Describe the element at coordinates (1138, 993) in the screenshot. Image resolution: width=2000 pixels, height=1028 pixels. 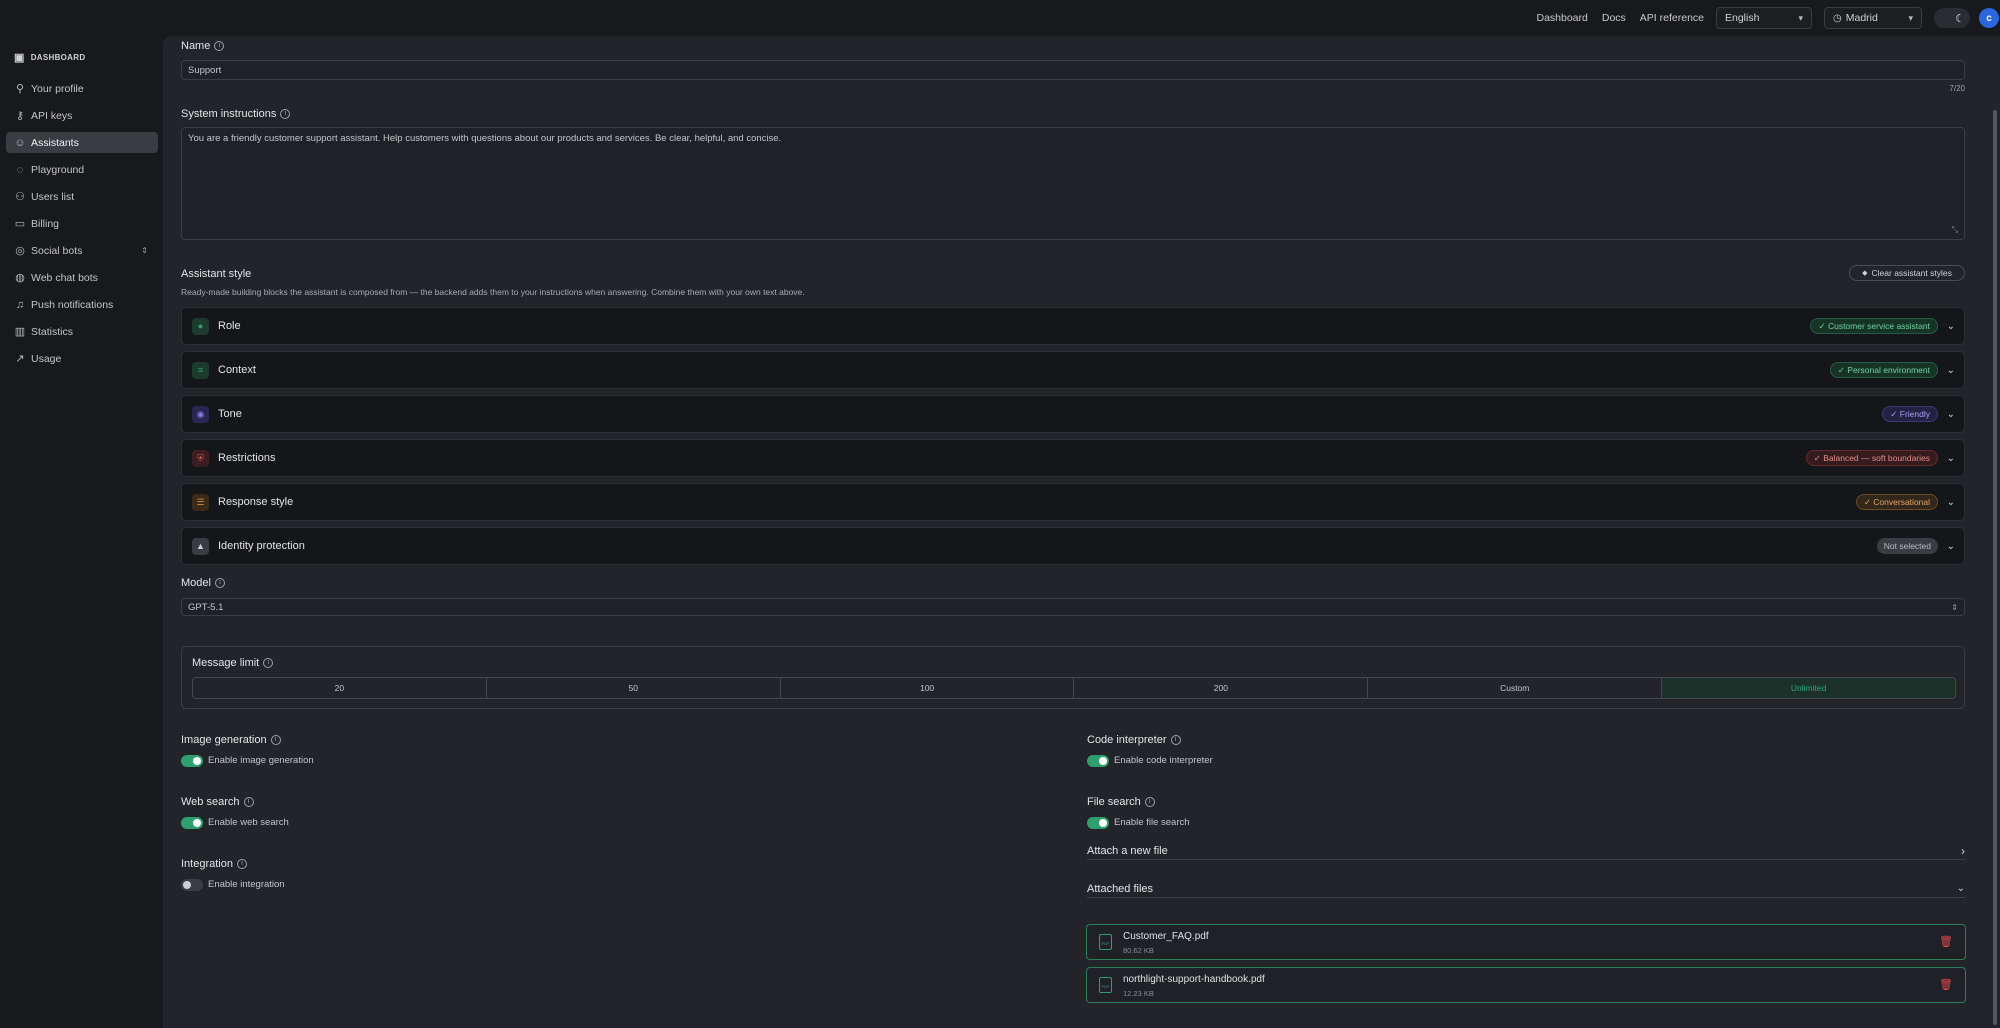
I see `file-size: 12.23 KB` at that location.